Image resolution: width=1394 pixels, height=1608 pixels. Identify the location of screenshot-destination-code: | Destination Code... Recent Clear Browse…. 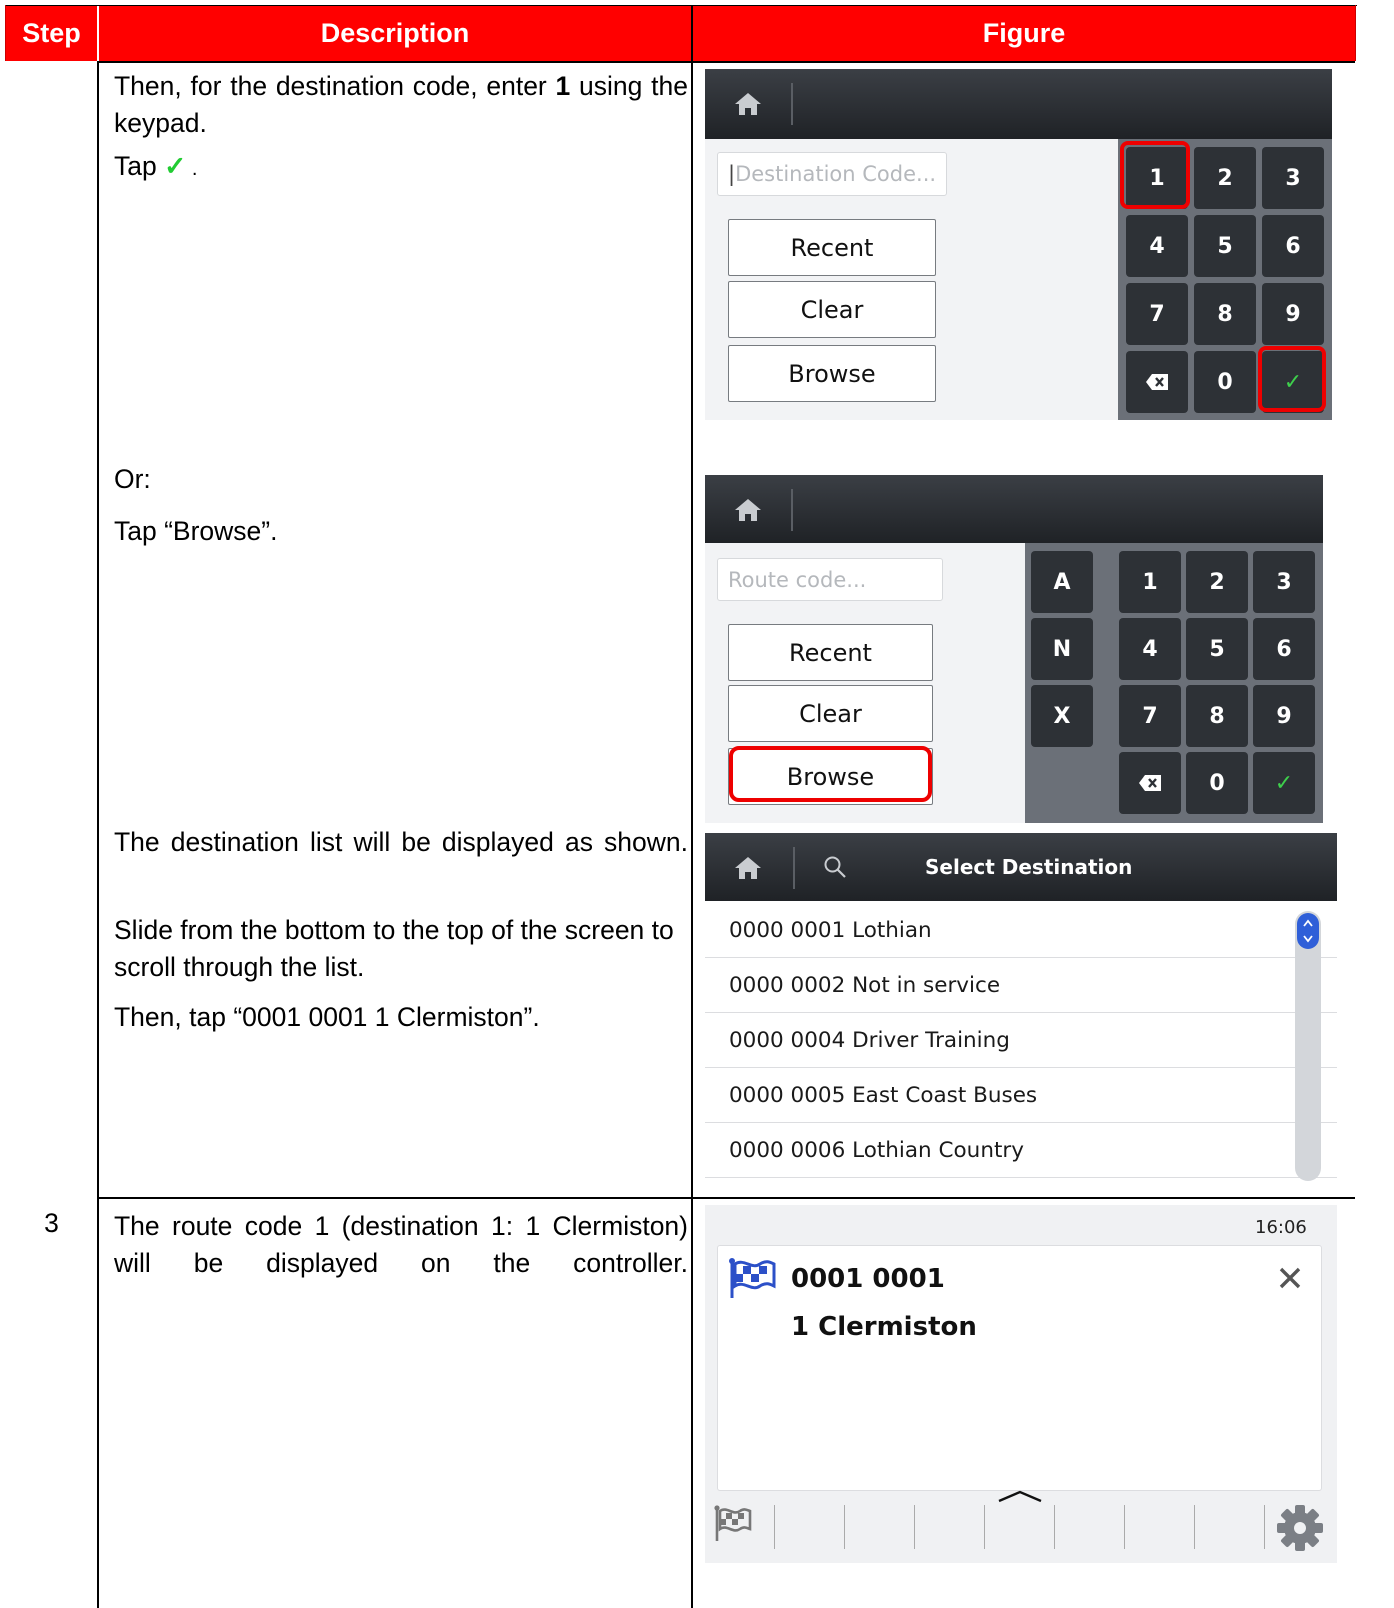
(1018, 244).